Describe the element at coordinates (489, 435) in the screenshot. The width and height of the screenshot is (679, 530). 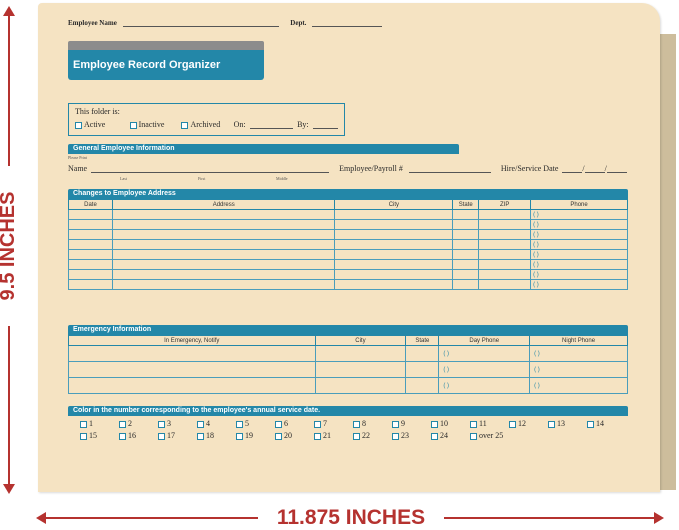
I see `year-option: over 25` at that location.